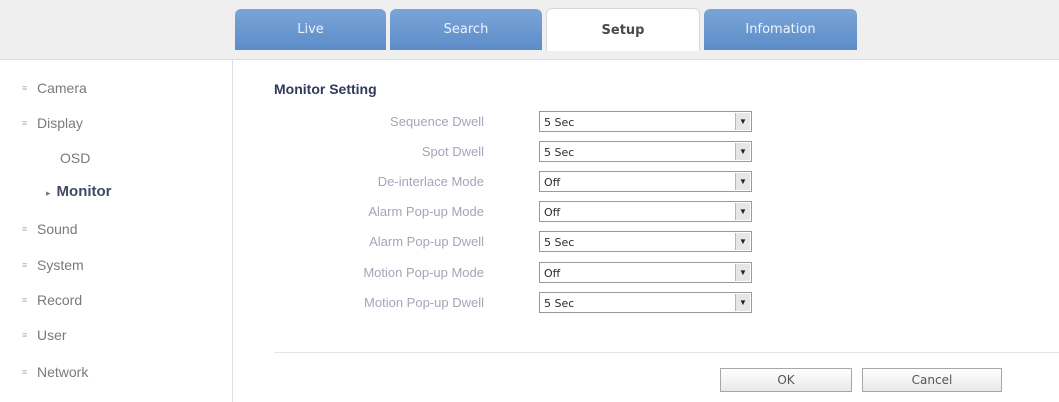  Describe the element at coordinates (645, 302) in the screenshot. I see `motion-popup-dwell-select: 5 Sec ▼` at that location.